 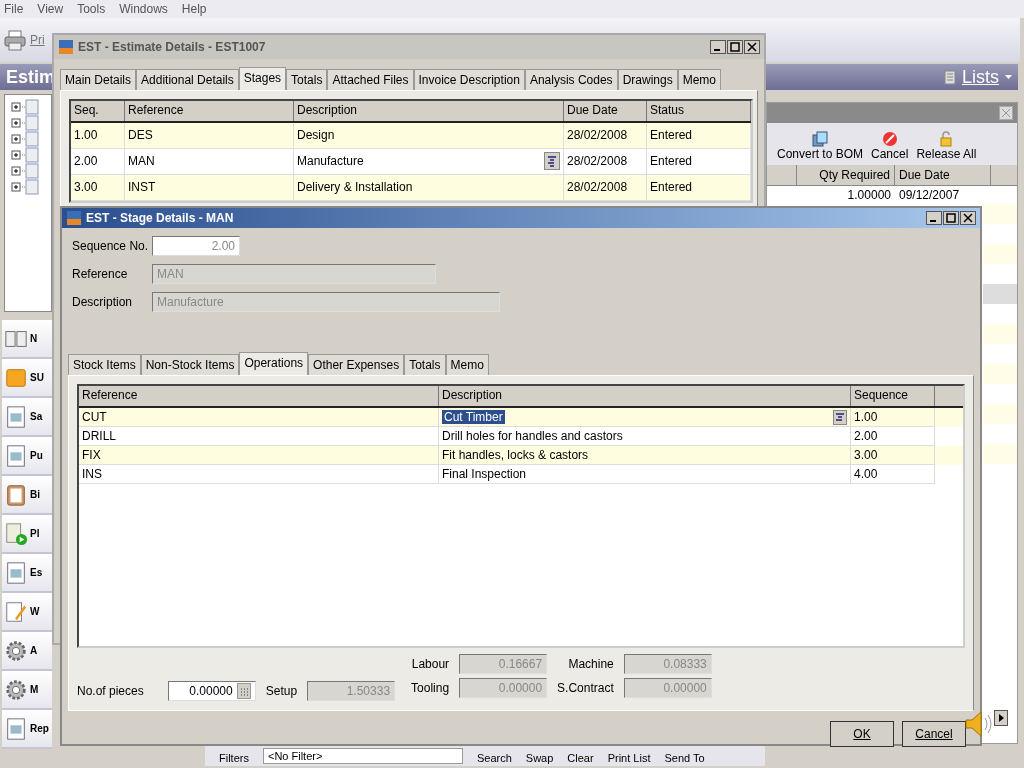 I want to click on scroll-right-icon, so click(x=1001, y=718).